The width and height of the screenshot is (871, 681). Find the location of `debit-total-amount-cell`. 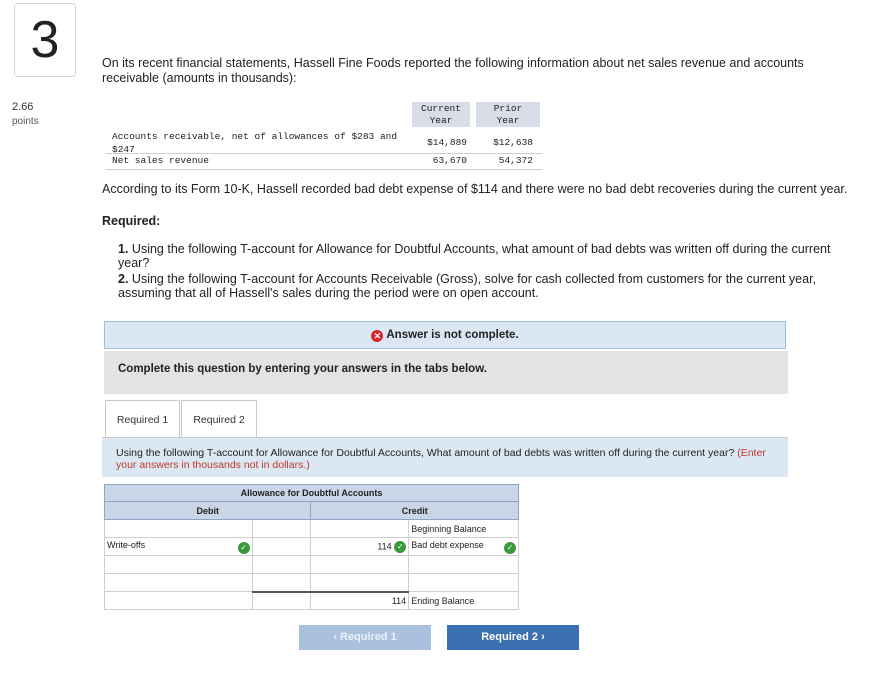

debit-total-amount-cell is located at coordinates (281, 583).